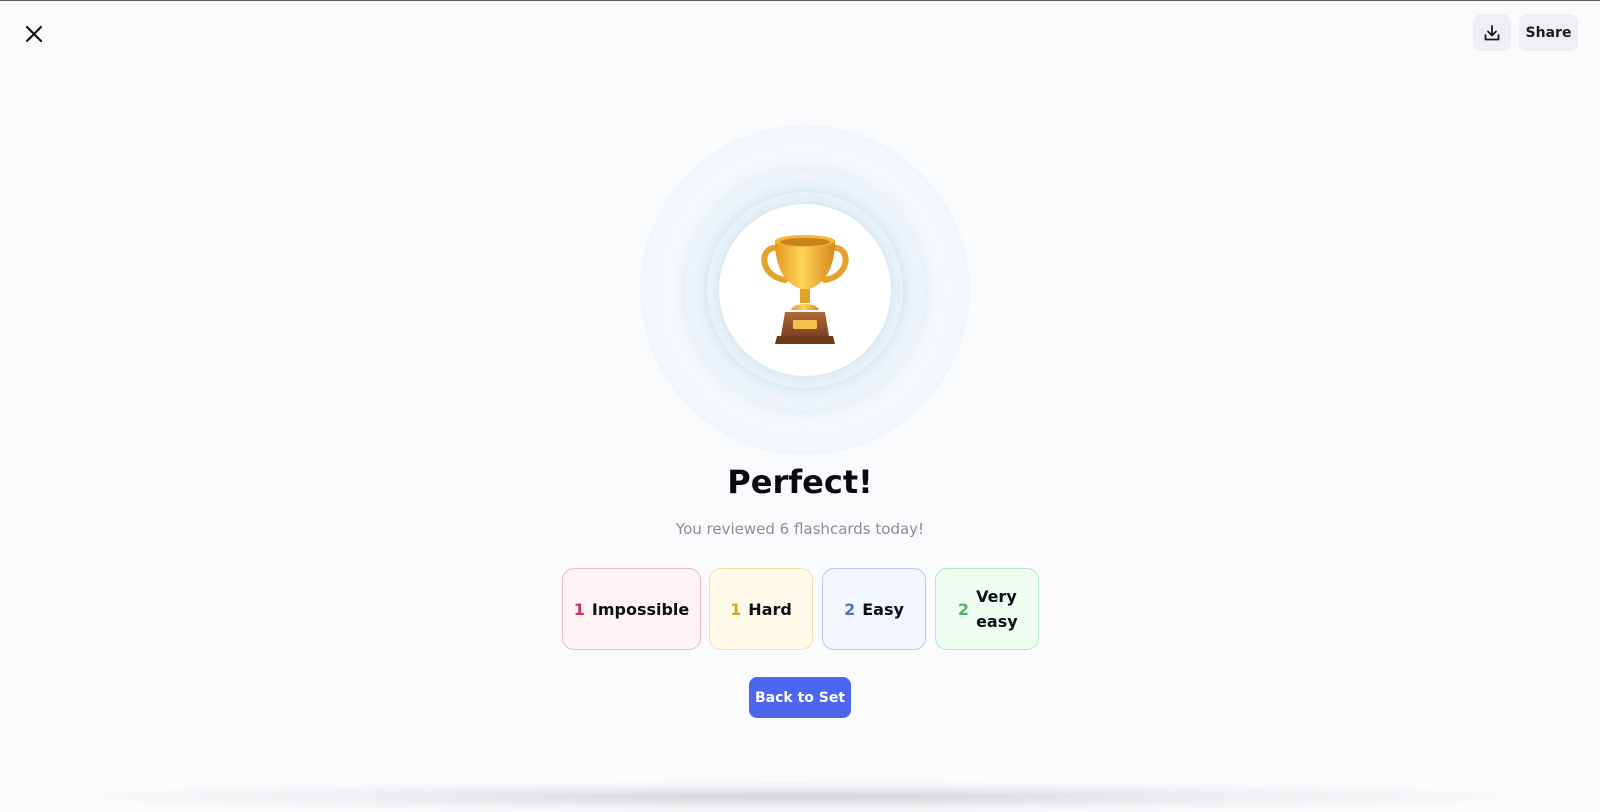 This screenshot has width=1600, height=812. I want to click on download-icon, so click(1492, 32).